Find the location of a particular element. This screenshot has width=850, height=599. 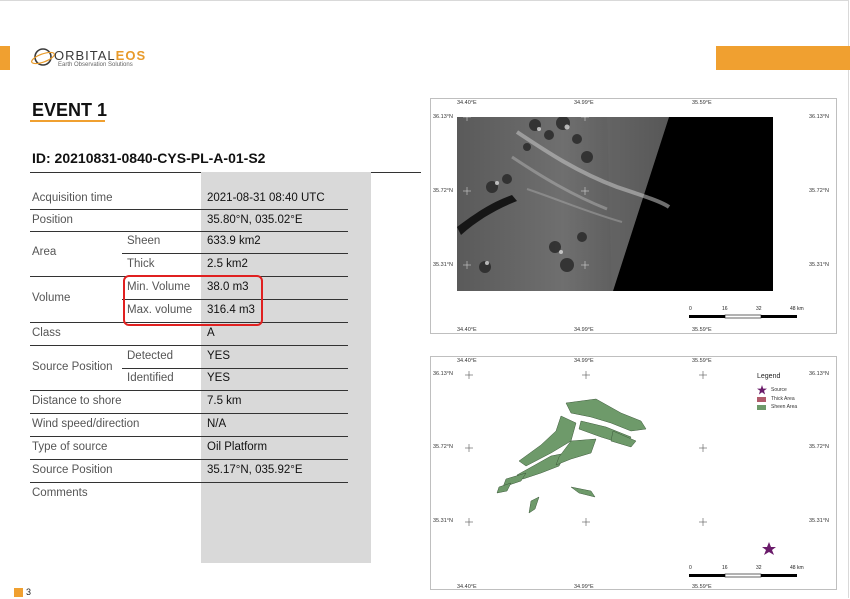

title-underline is located at coordinates (67, 121).